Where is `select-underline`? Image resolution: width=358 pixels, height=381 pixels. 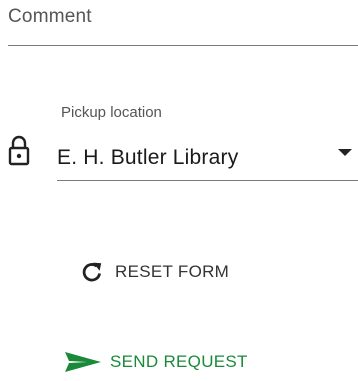 select-underline is located at coordinates (207, 180).